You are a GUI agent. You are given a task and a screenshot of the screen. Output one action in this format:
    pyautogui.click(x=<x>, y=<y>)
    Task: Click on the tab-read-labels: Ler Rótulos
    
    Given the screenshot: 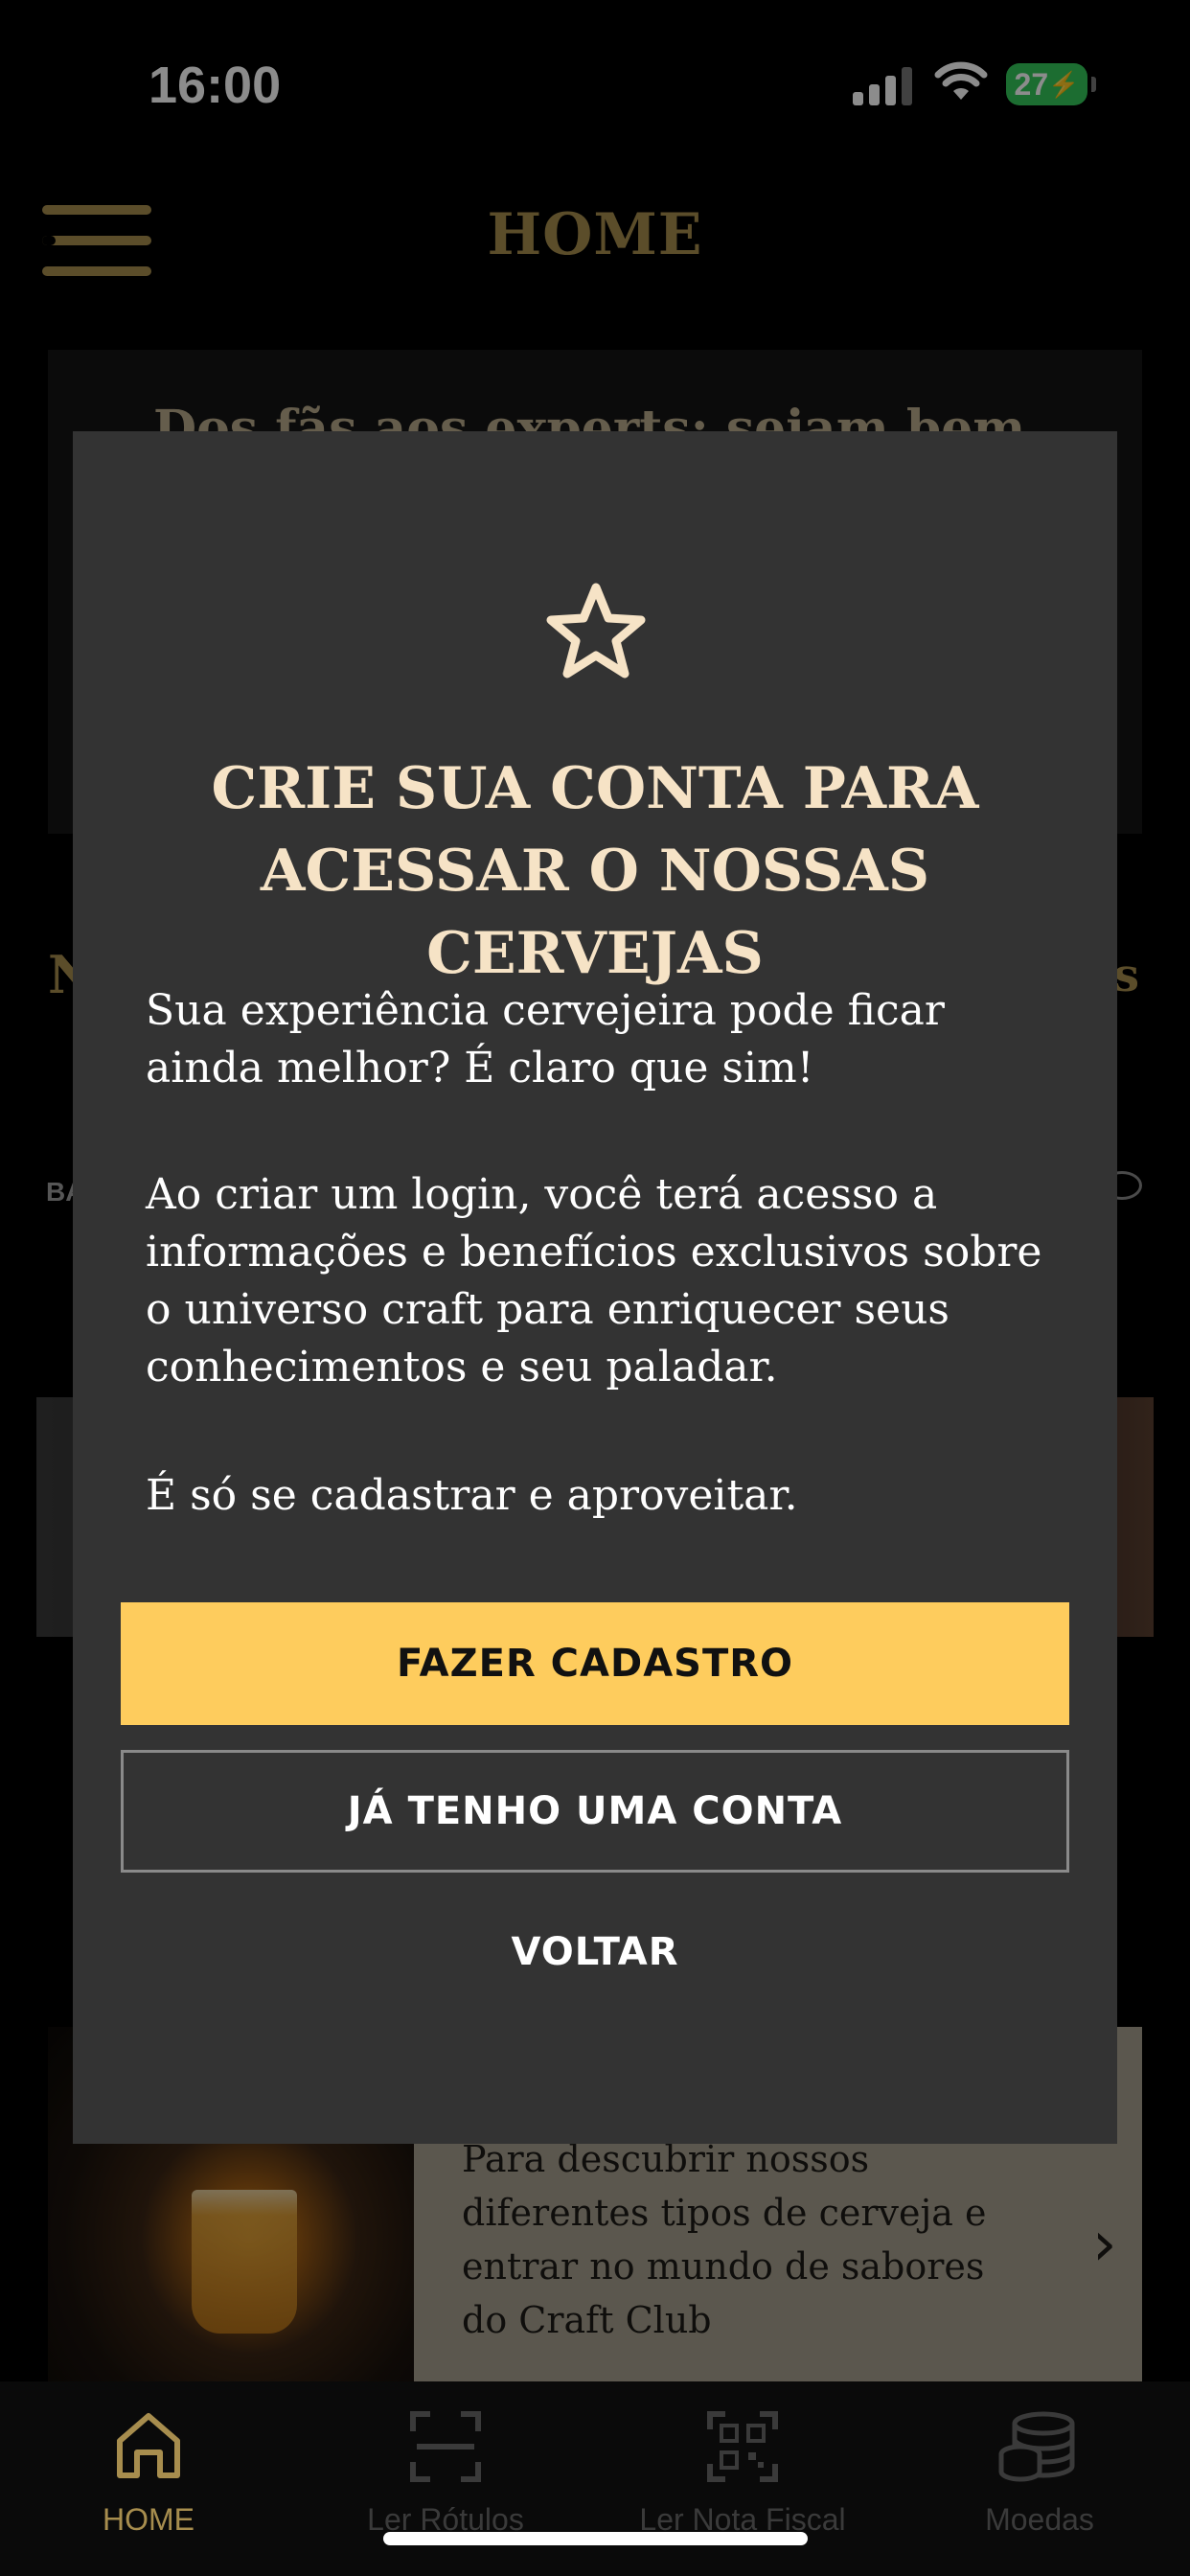 What is the action you would take?
    pyautogui.click(x=445, y=2463)
    